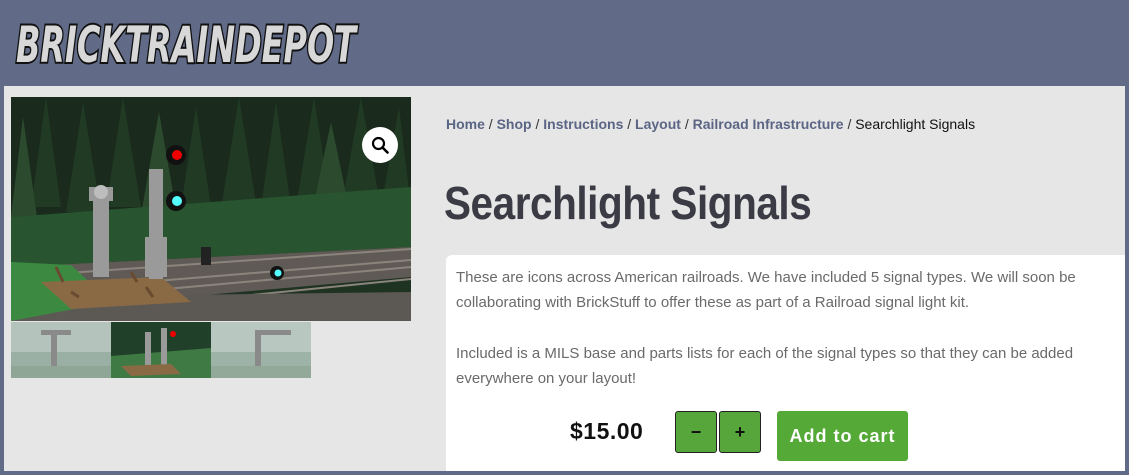  Describe the element at coordinates (696, 432) in the screenshot. I see `quantity-decrease-button: −` at that location.